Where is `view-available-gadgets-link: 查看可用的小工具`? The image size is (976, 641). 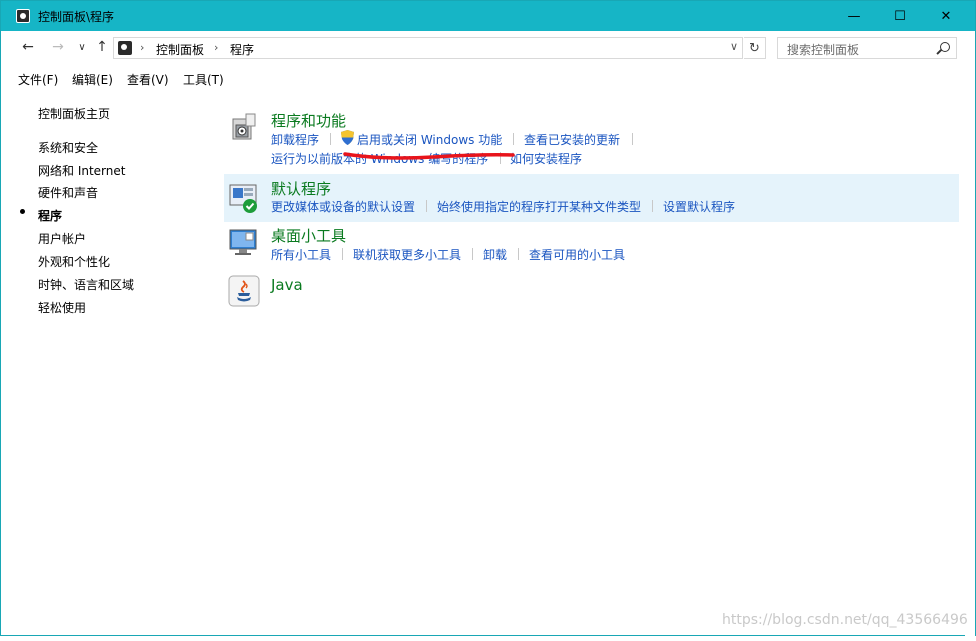 view-available-gadgets-link: 查看可用的小工具 is located at coordinates (577, 254).